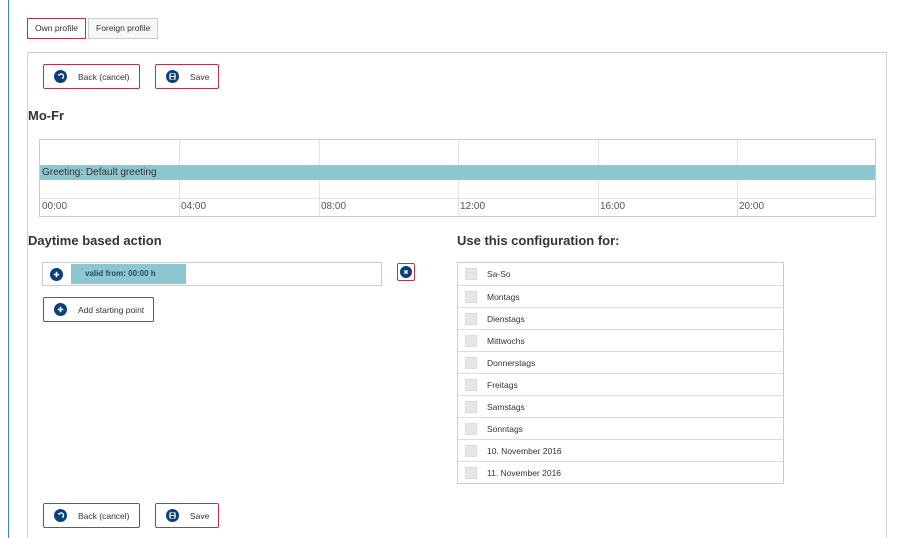 This screenshot has height=538, width=906. What do you see at coordinates (506, 406) in the screenshot?
I see `config-item-label: Samstags` at bounding box center [506, 406].